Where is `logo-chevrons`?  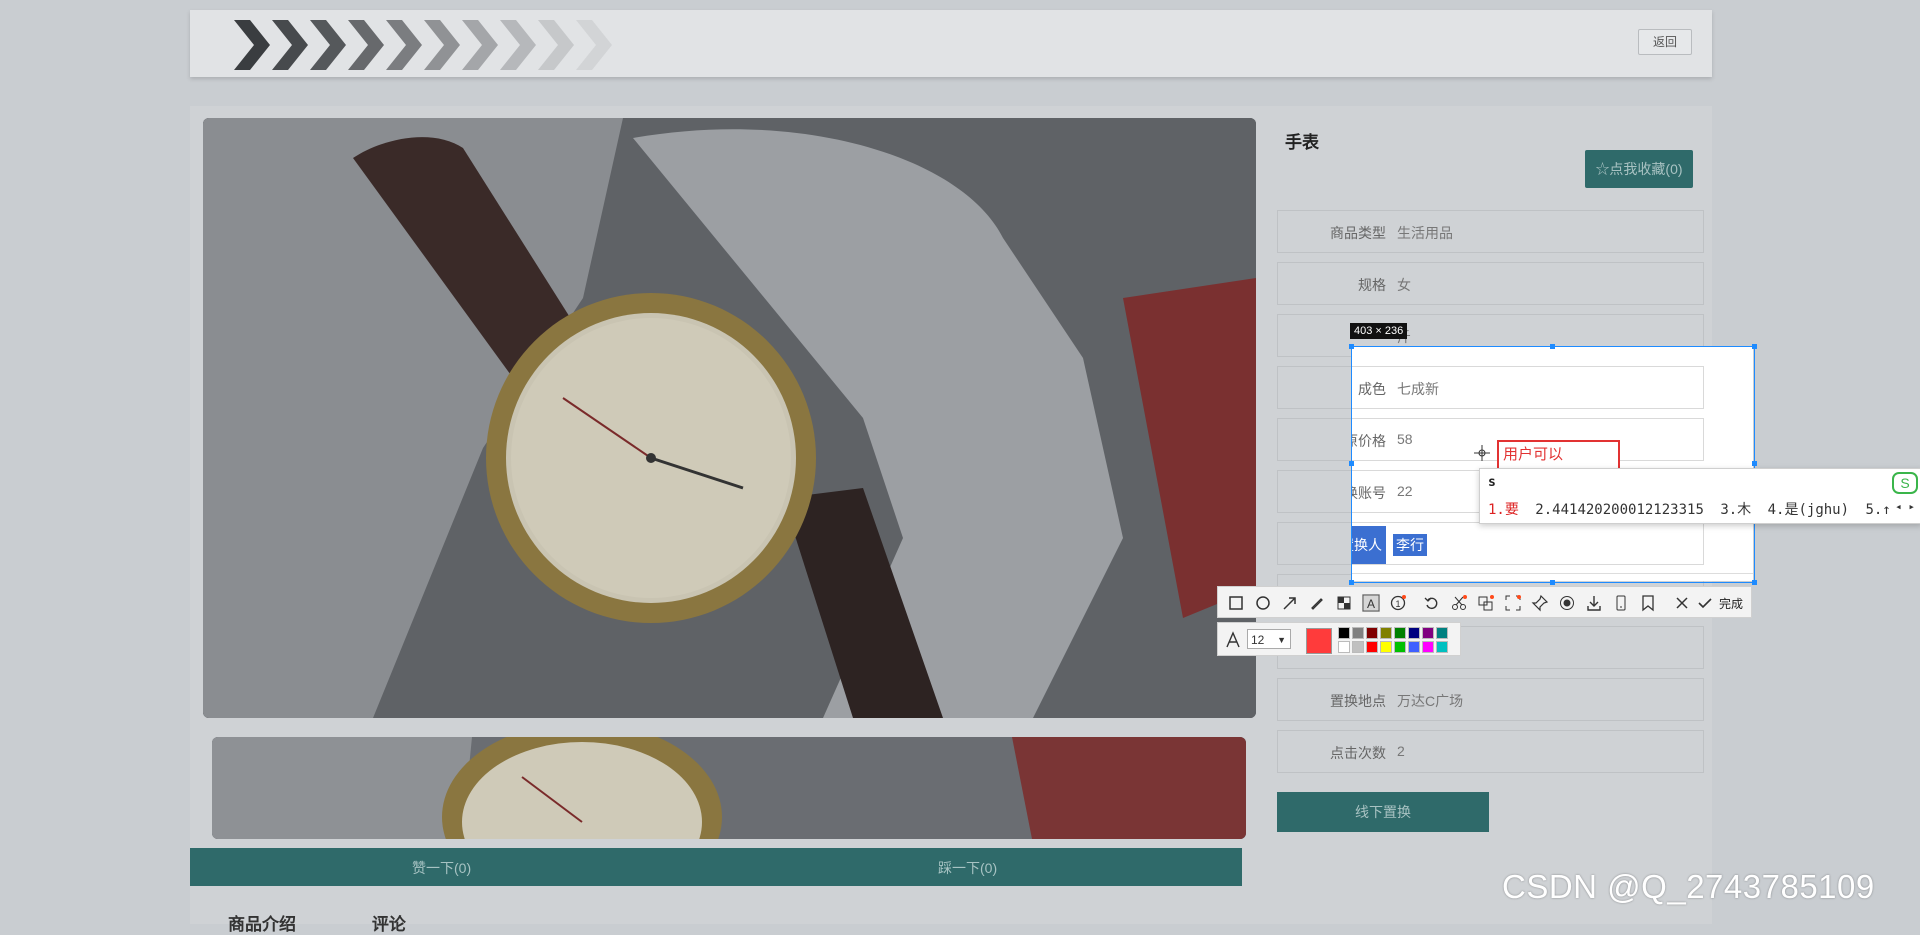 logo-chevrons is located at coordinates (421, 45).